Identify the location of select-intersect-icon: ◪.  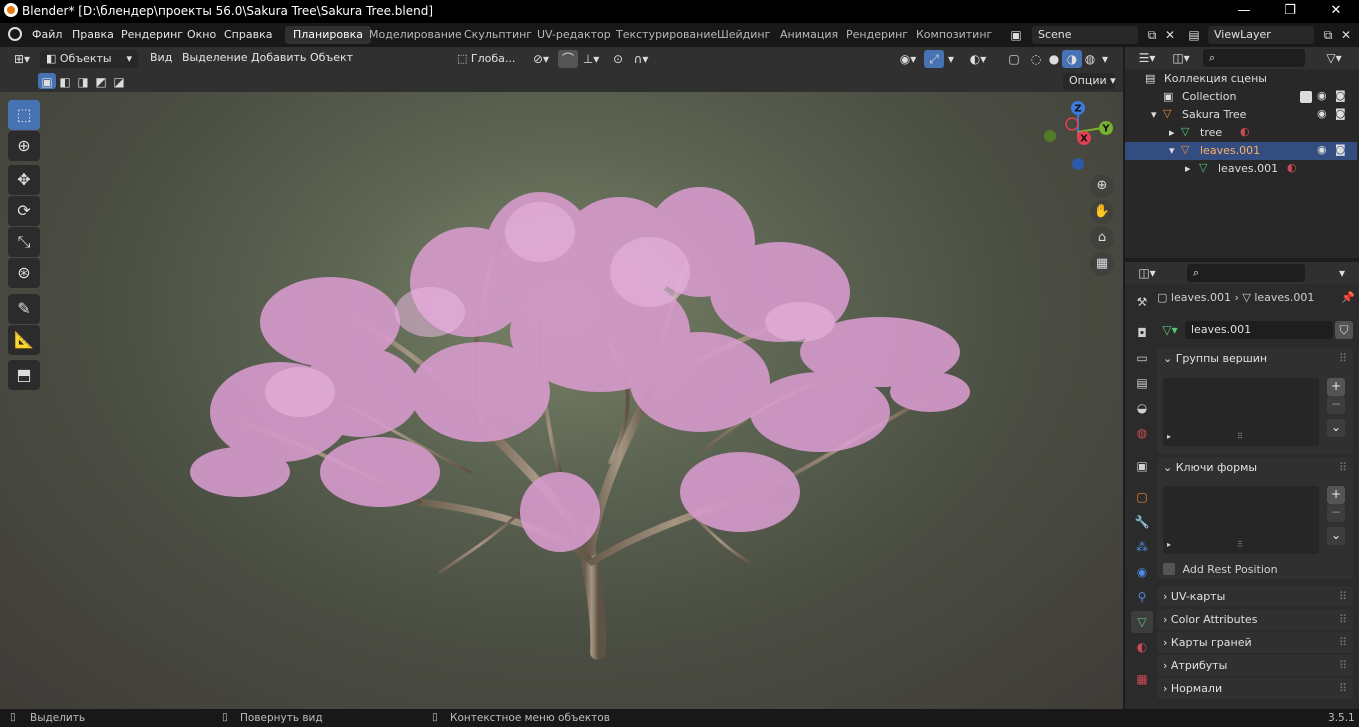
(119, 81).